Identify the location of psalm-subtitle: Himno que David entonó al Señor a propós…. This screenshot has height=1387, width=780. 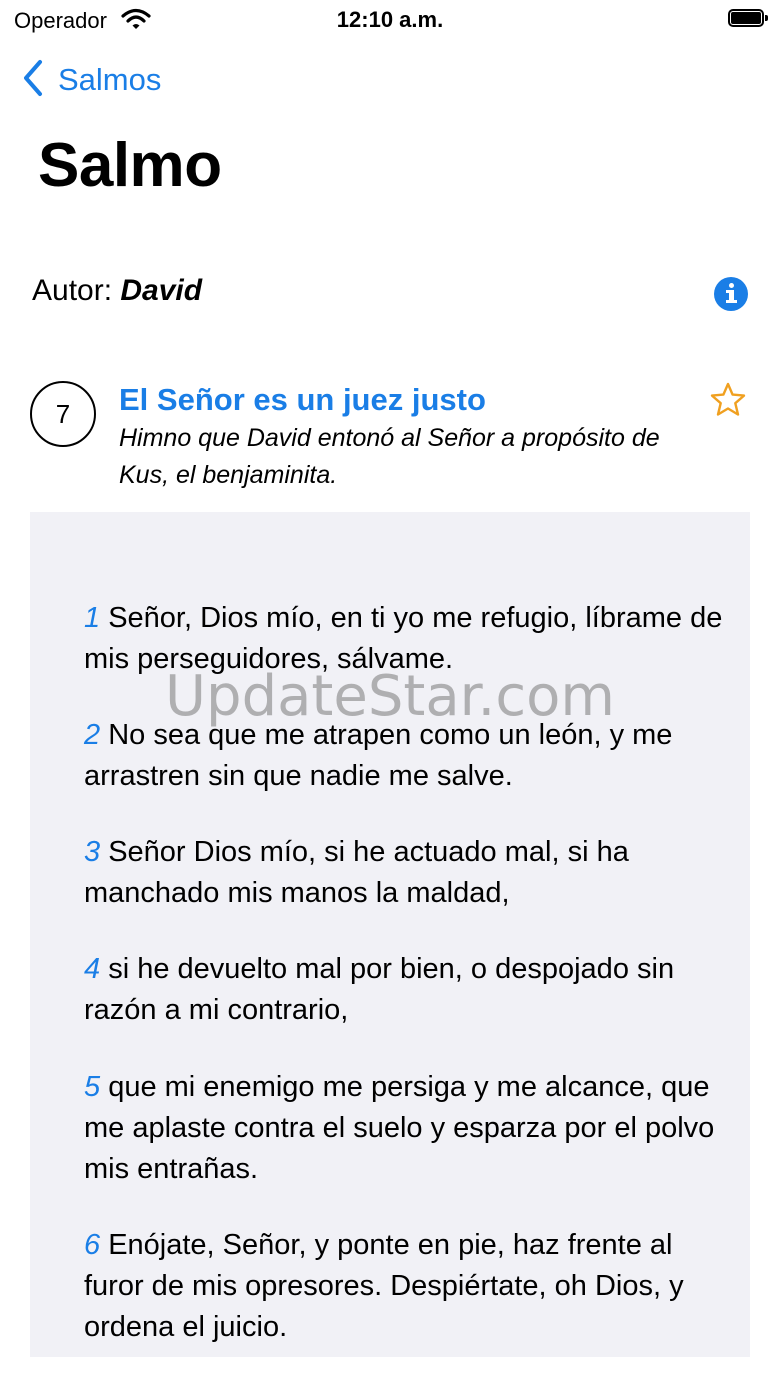
(389, 456).